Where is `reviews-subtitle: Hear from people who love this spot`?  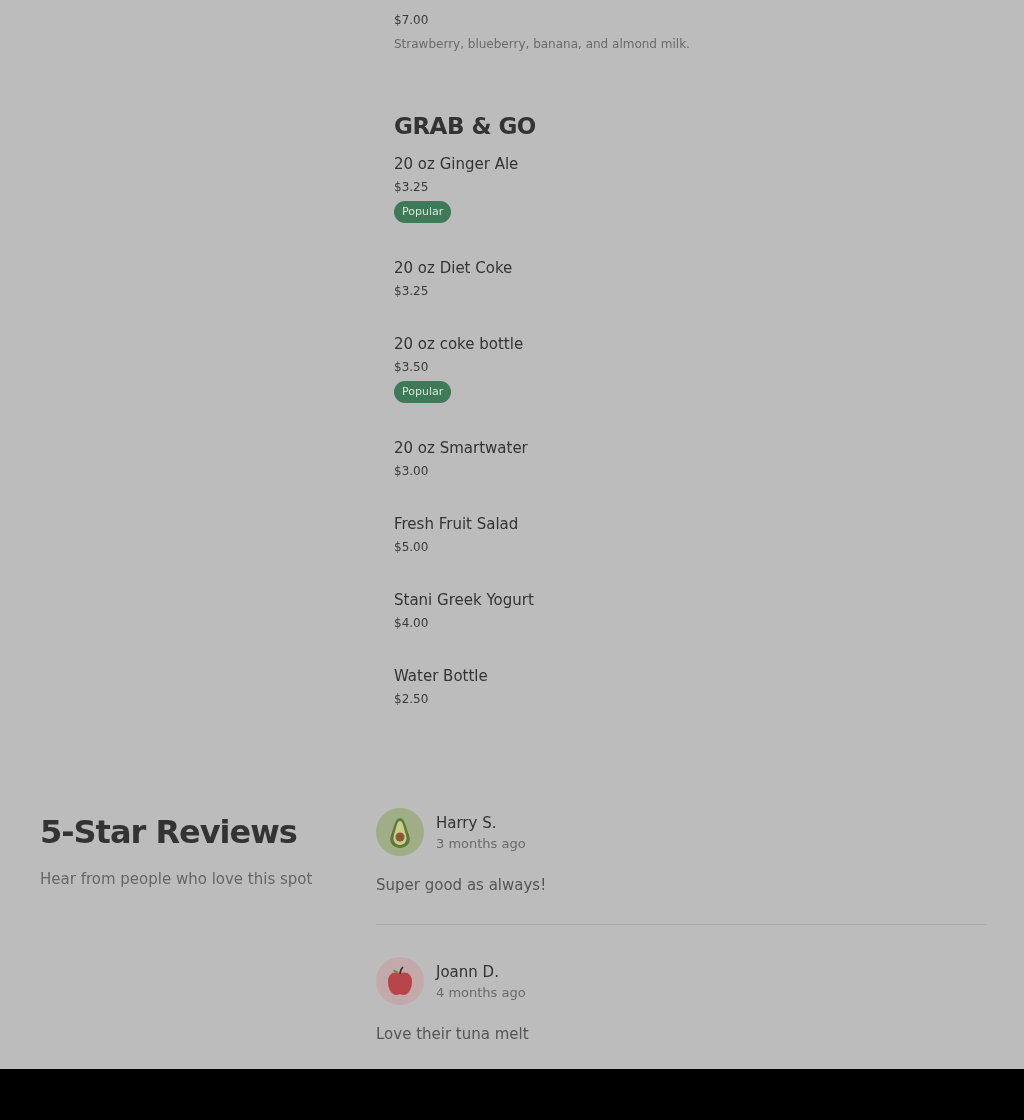
reviews-subtitle: Hear from people who love this spot is located at coordinates (177, 879).